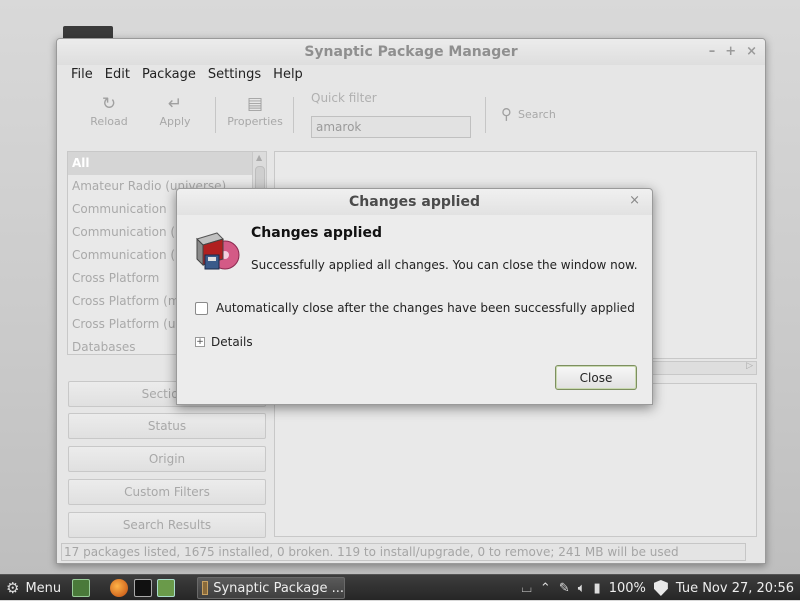 This screenshot has height=601, width=800. Describe the element at coordinates (201, 308) in the screenshot. I see `auto-close-checkbox` at that location.